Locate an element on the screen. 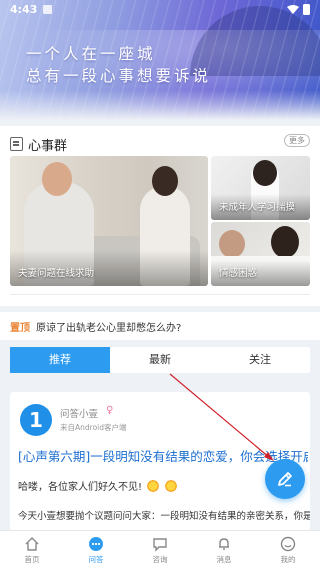 The width and height of the screenshot is (320, 570). pencil-icon is located at coordinates (285, 479).